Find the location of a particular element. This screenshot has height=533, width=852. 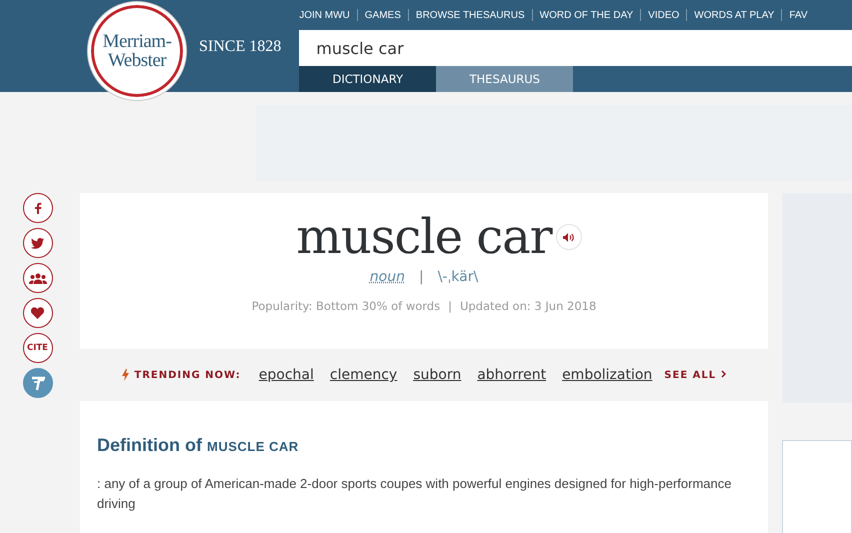

definition-heading: Definition of MUSCLE CAR is located at coordinates (198, 445).